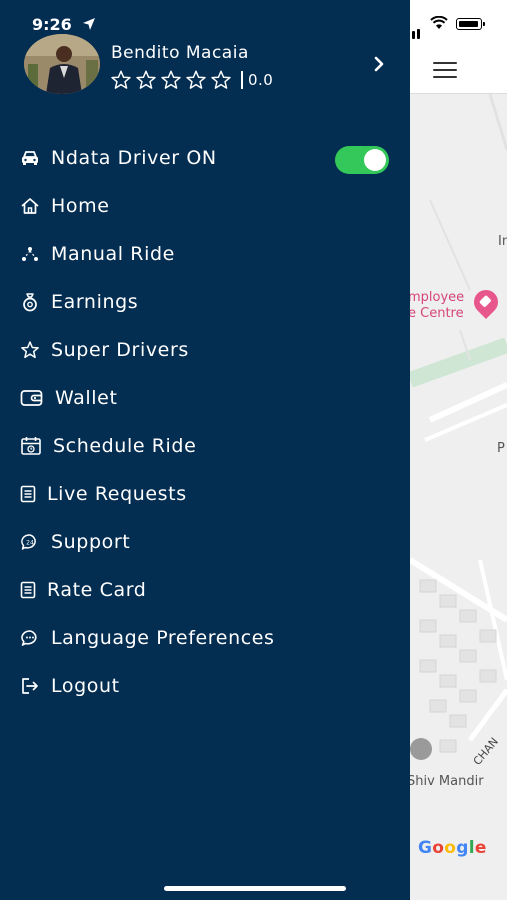  What do you see at coordinates (205, 494) in the screenshot?
I see `menu-item-live-requests: Live Requests` at bounding box center [205, 494].